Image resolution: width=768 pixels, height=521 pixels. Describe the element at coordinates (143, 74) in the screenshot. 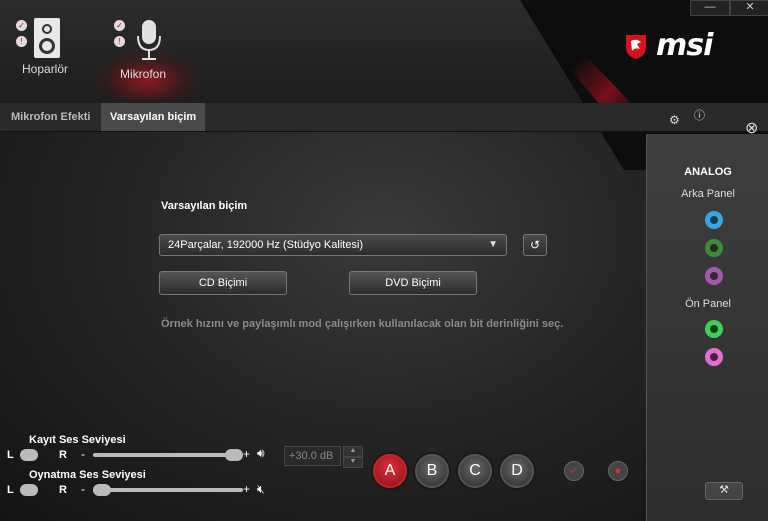

I see `device-microphone-label: Mikrofon` at that location.